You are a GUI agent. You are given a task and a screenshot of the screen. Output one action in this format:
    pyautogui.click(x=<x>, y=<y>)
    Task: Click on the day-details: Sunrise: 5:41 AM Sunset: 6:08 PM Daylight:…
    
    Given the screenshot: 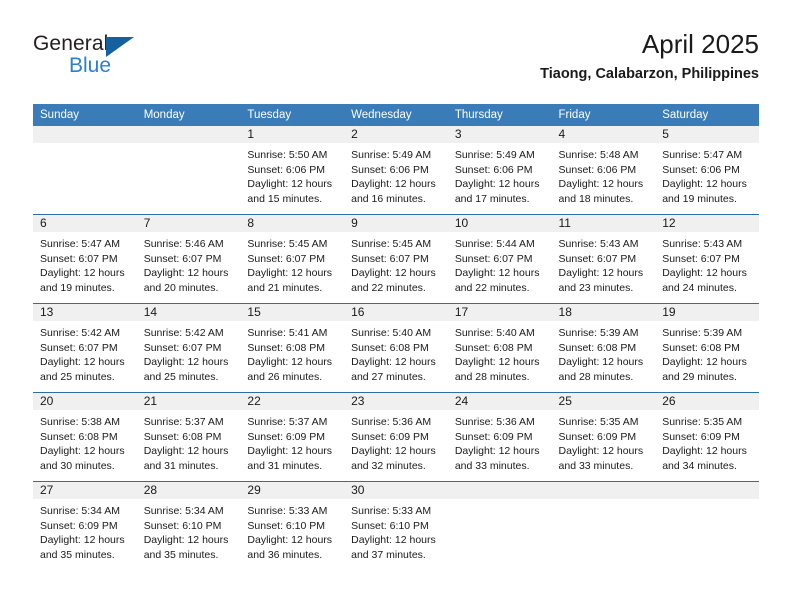 What is the action you would take?
    pyautogui.click(x=292, y=352)
    